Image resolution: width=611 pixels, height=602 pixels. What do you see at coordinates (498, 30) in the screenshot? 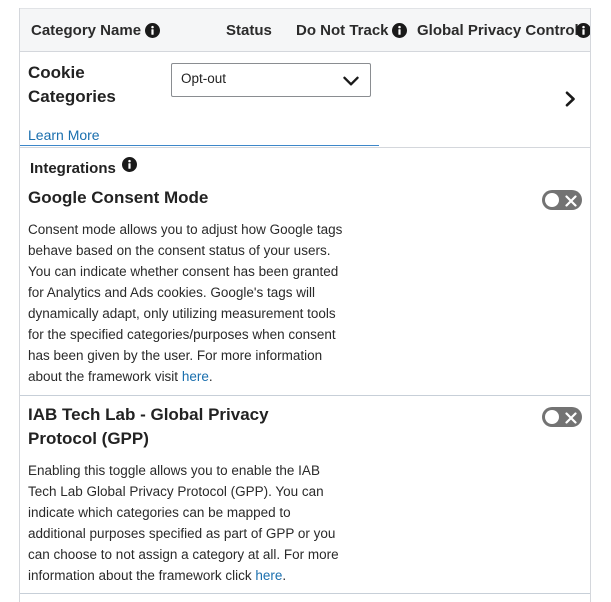
I see `header-global-privacy-control: Global Privacy Control` at bounding box center [498, 30].